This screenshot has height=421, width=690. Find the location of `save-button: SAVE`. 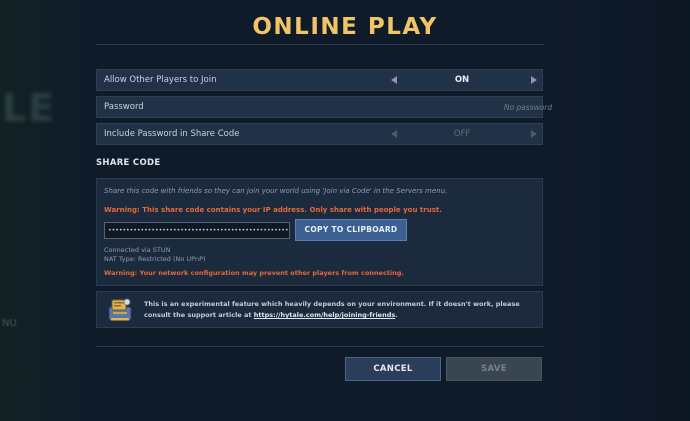

save-button: SAVE is located at coordinates (494, 369).